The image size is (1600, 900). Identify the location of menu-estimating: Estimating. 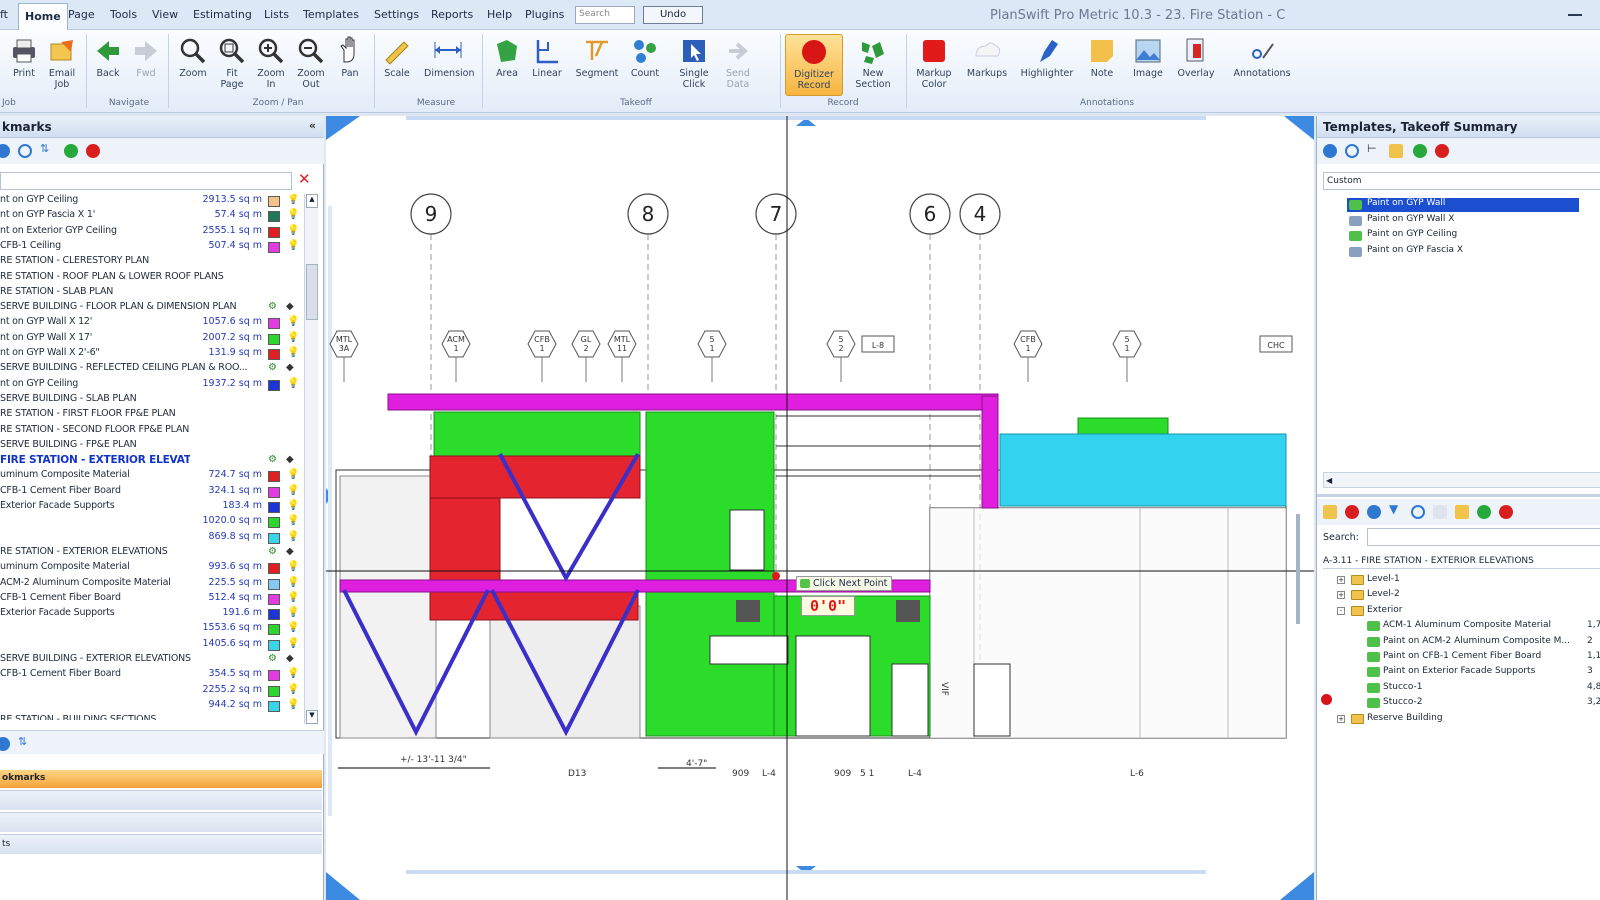
(222, 14).